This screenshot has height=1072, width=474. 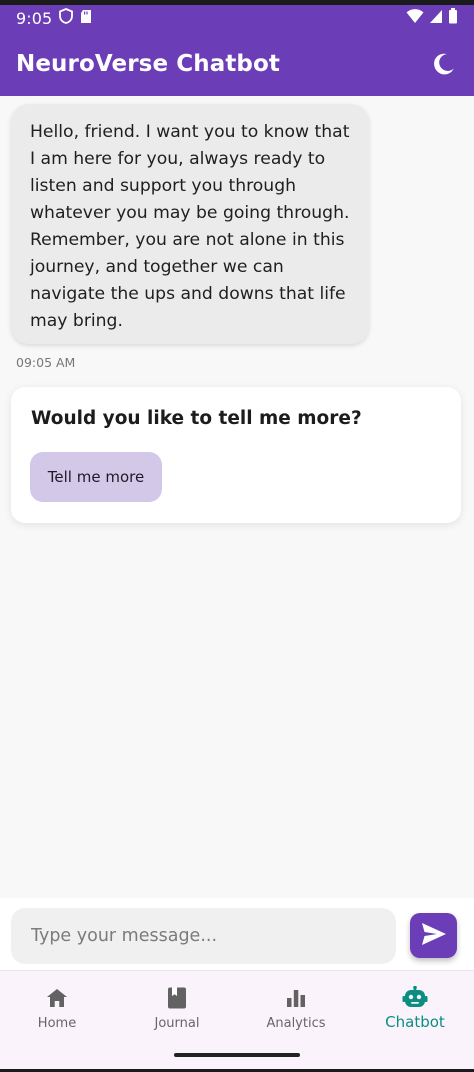 What do you see at coordinates (237, 18) in the screenshot?
I see `status-bar: 9:05` at bounding box center [237, 18].